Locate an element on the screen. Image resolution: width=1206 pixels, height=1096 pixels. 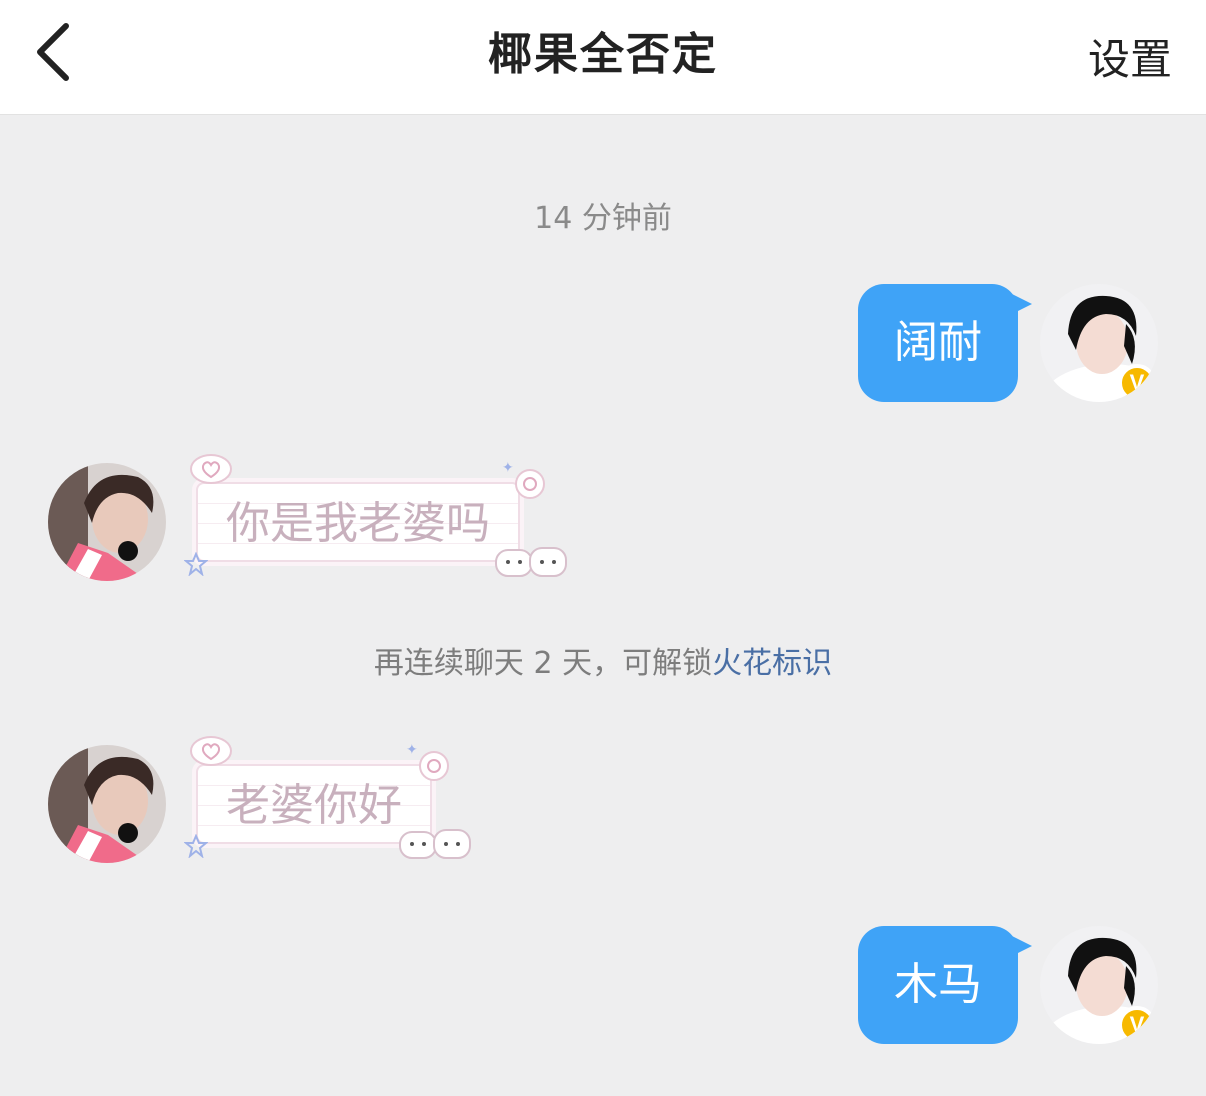
message-text: 你是我老婆吗 is located at coordinates (358, 523).